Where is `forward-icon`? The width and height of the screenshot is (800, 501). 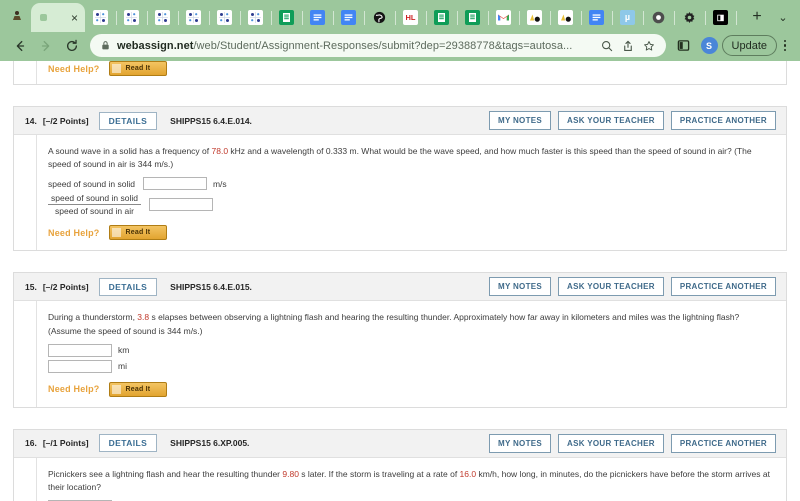 forward-icon is located at coordinates (46, 46).